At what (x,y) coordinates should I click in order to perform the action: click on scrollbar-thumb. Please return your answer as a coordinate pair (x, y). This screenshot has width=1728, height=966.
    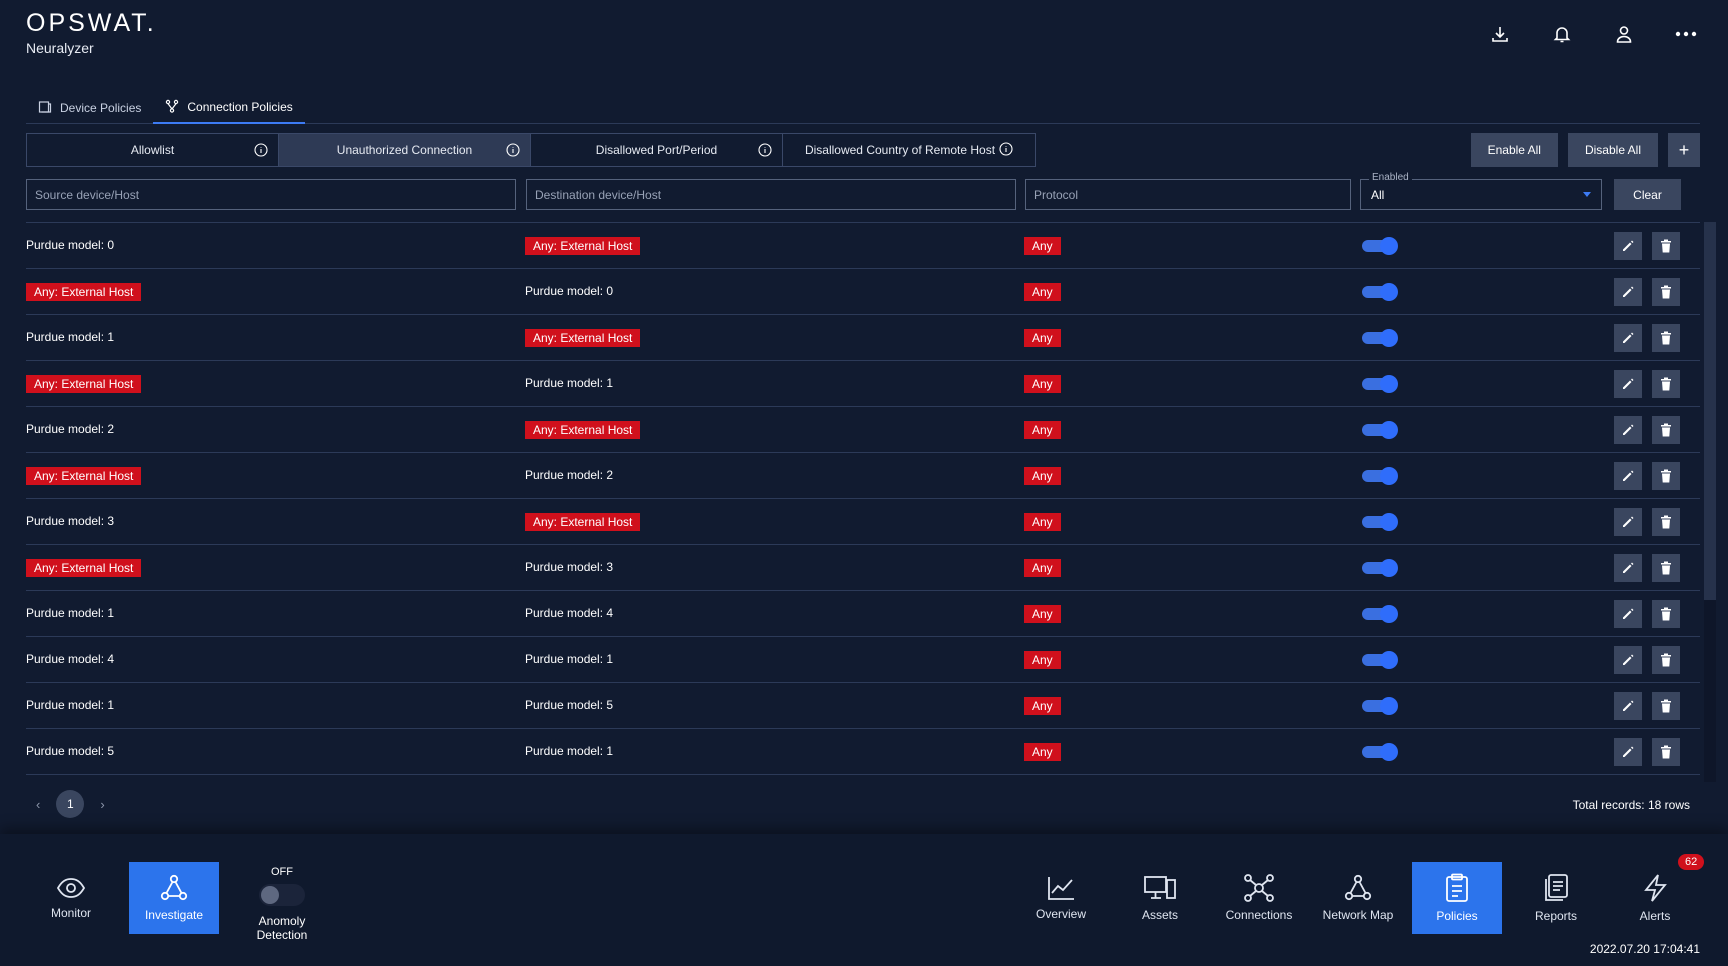
    Looking at the image, I should click on (1710, 411).